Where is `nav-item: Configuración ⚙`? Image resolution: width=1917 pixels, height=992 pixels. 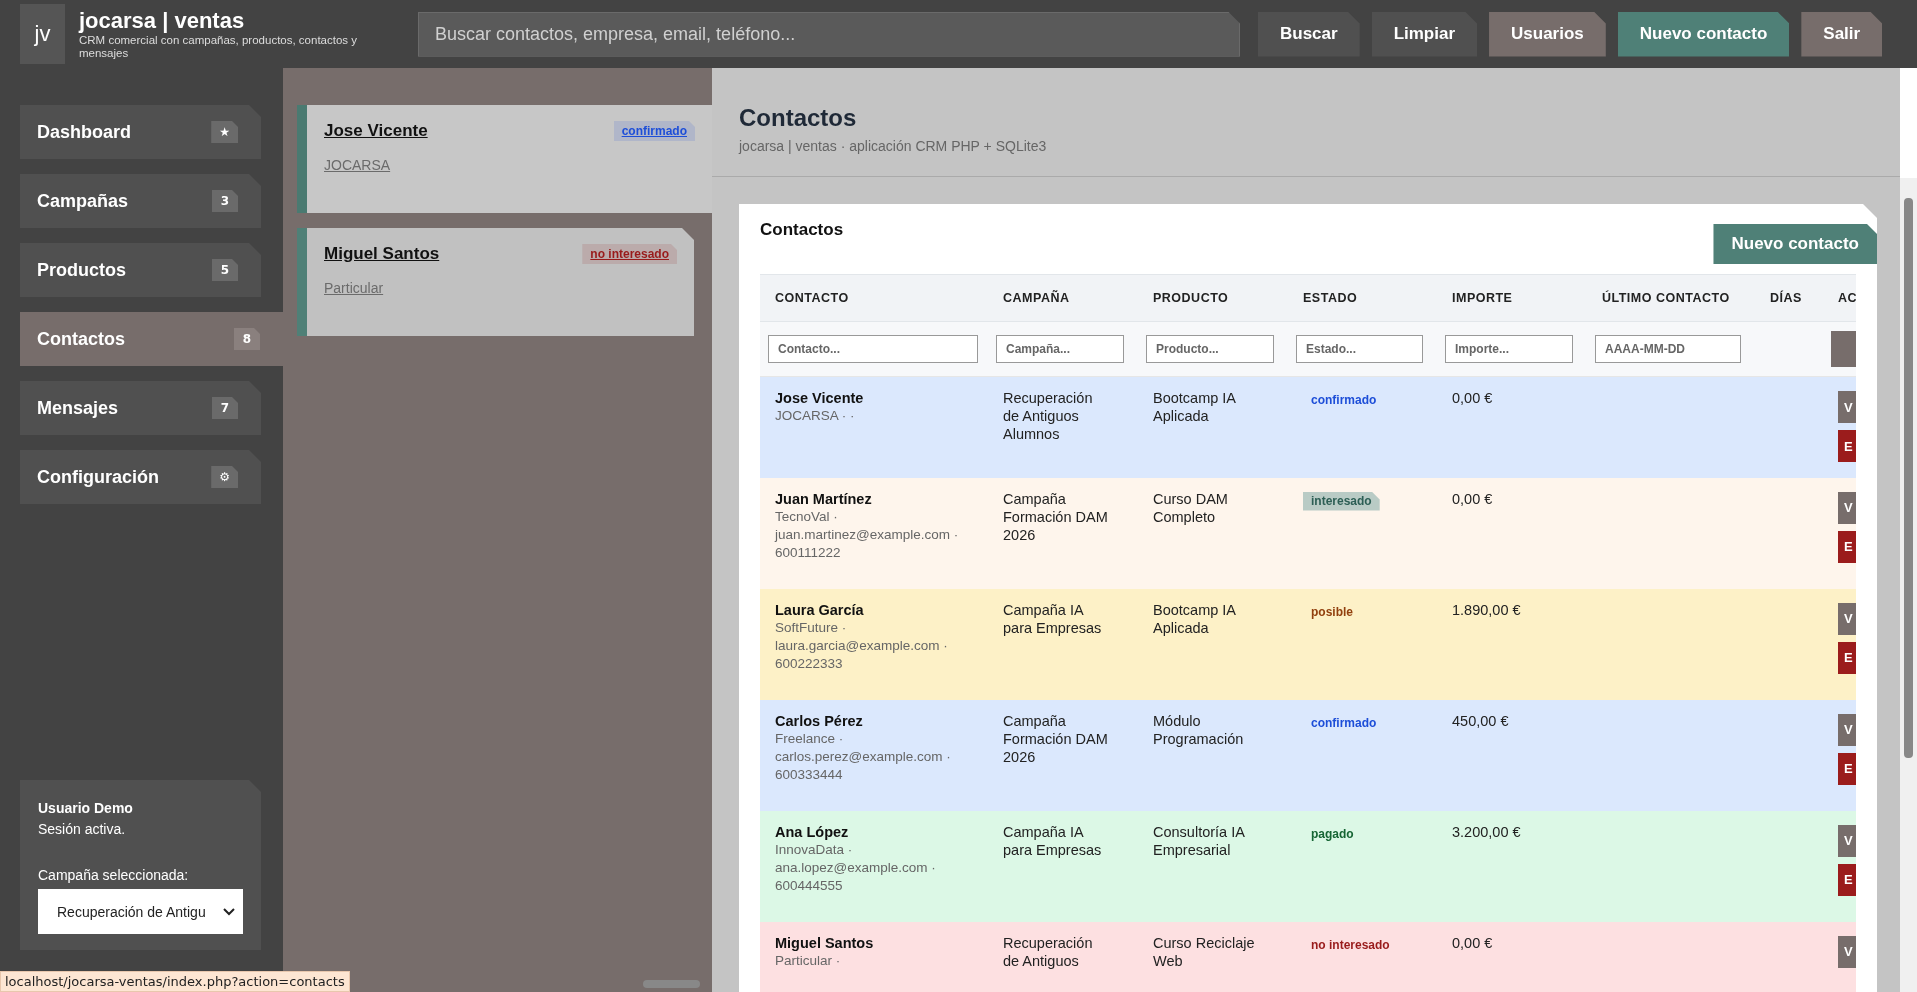
nav-item: Configuración ⚙ is located at coordinates (140, 477).